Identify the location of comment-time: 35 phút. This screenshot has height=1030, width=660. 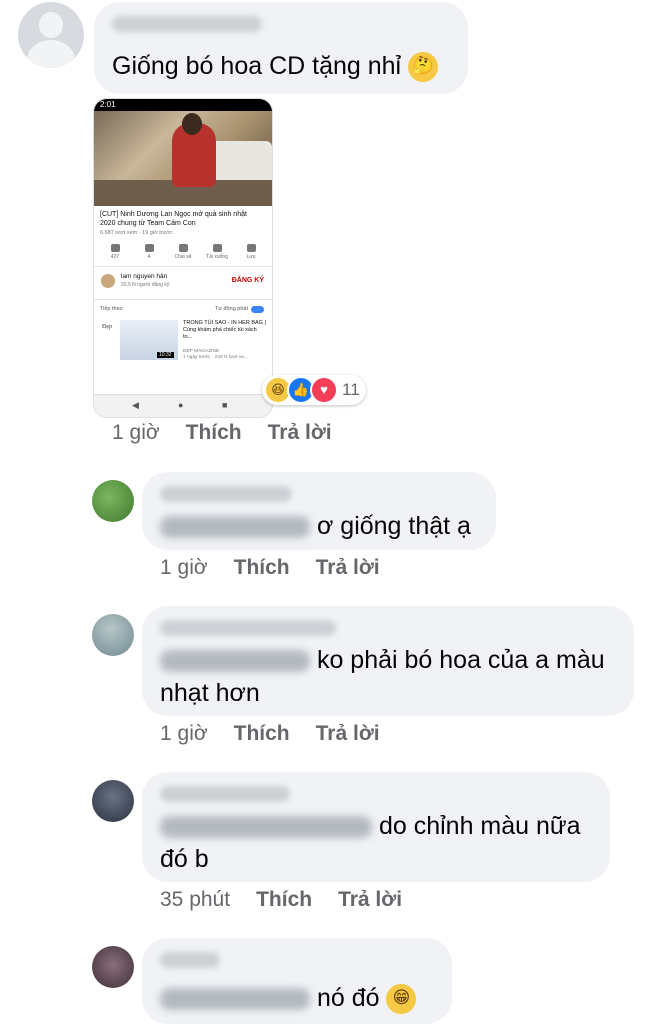
(195, 900).